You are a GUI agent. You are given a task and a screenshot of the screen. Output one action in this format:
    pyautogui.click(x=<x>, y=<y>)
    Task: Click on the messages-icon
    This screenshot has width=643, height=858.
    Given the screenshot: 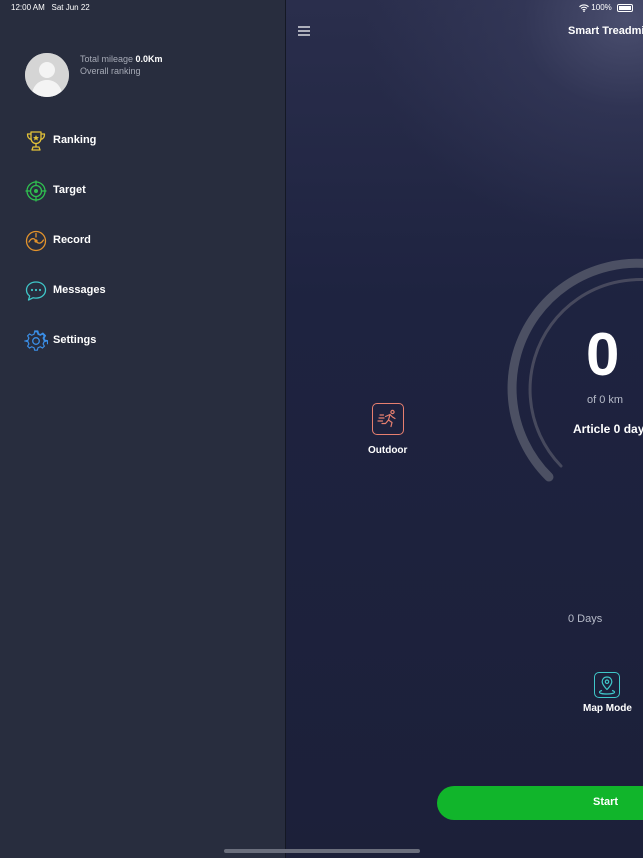 What is the action you would take?
    pyautogui.click(x=36, y=291)
    